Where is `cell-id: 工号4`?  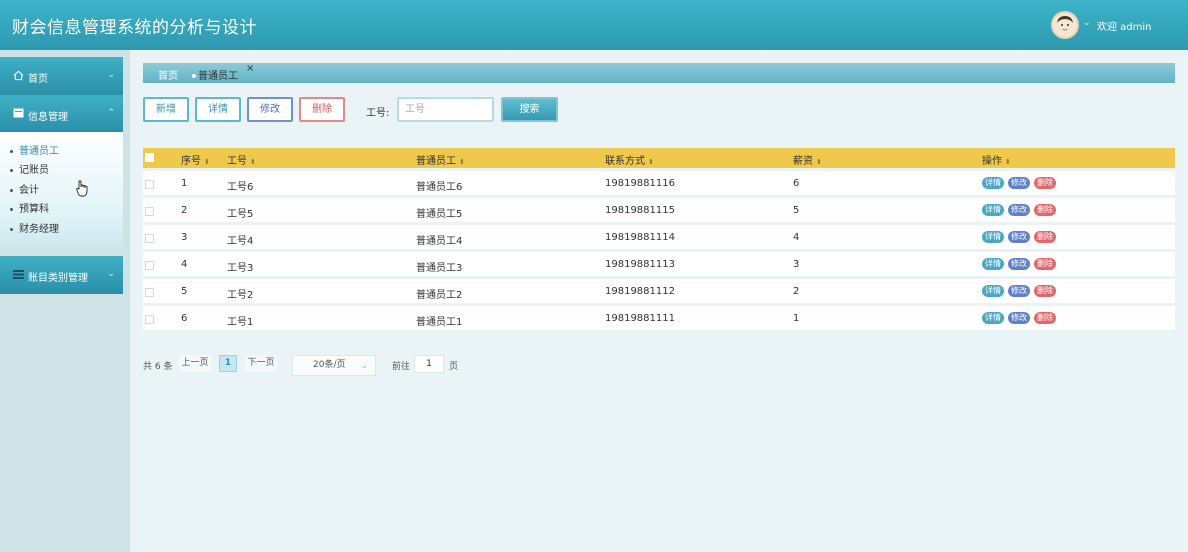
cell-id: 工号4 is located at coordinates (240, 241).